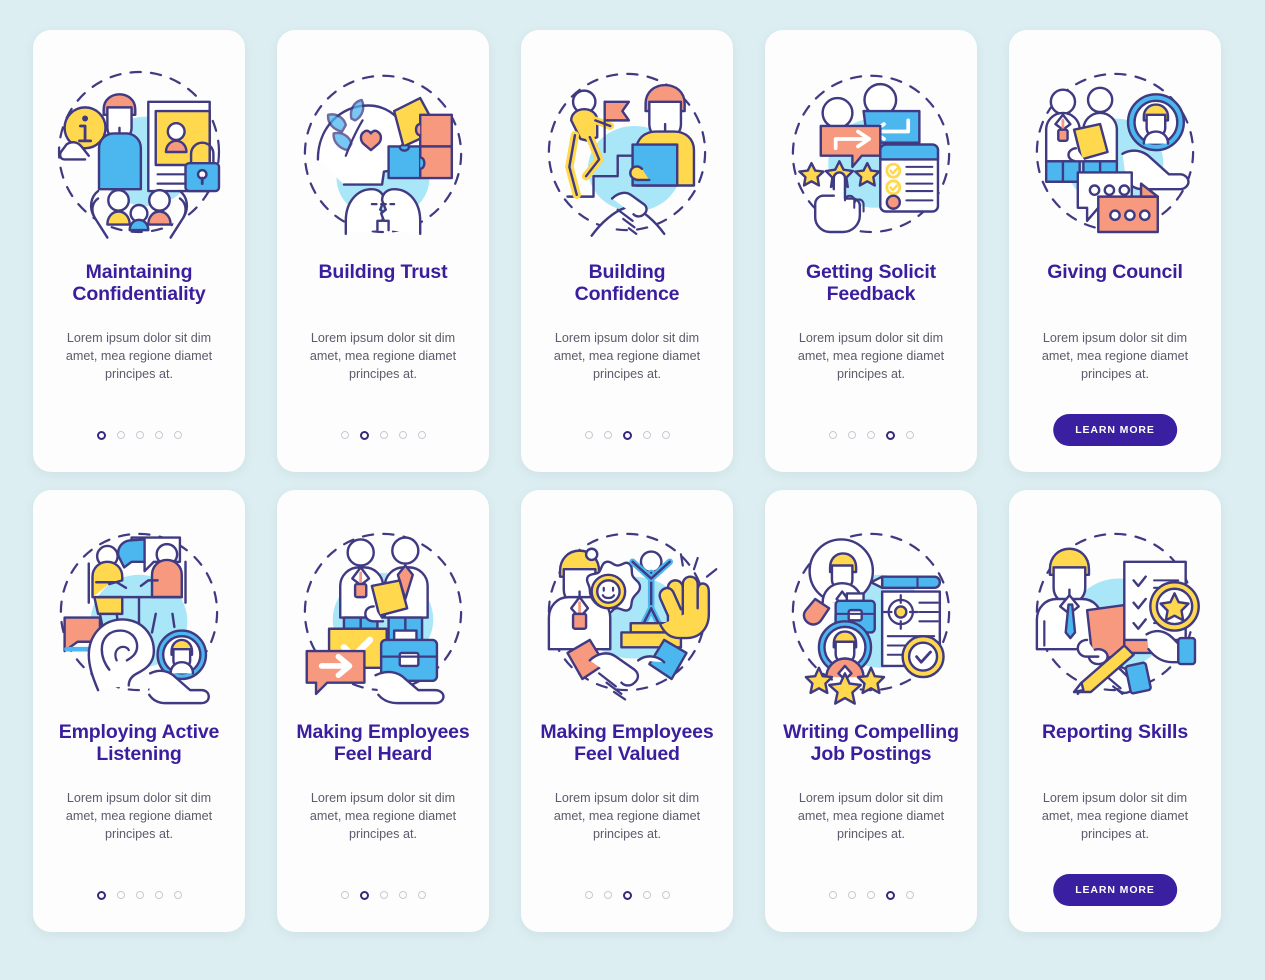  Describe the element at coordinates (871, 743) in the screenshot. I see `card-title: Writing Compelling Job Postings` at that location.